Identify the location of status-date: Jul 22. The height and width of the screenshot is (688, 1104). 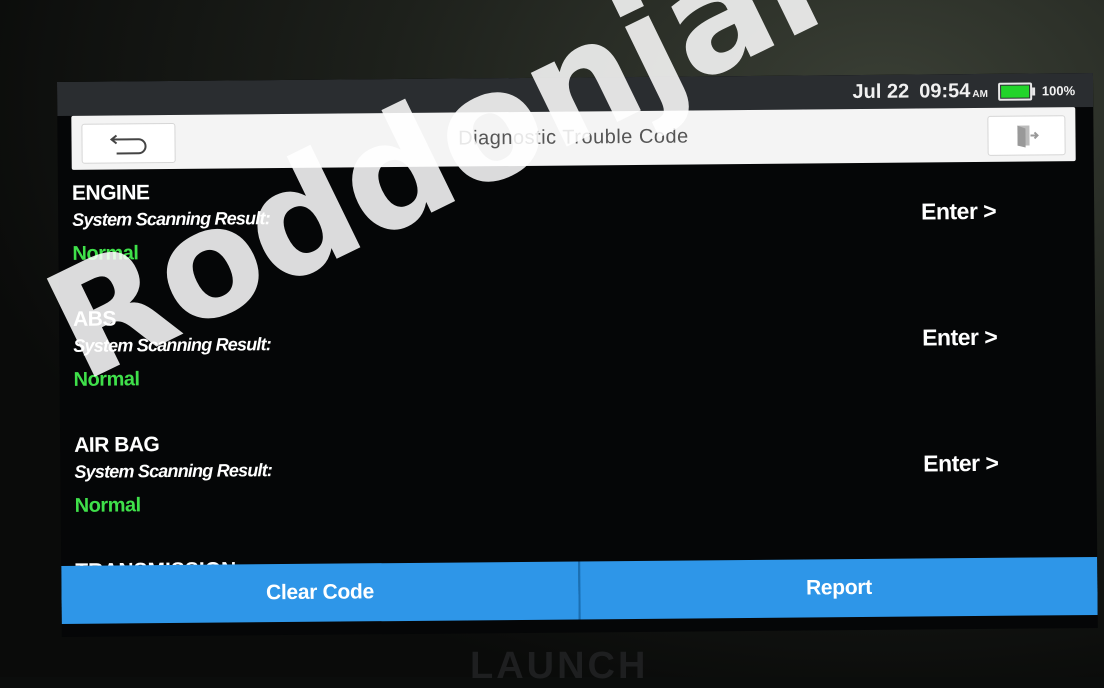
(881, 92).